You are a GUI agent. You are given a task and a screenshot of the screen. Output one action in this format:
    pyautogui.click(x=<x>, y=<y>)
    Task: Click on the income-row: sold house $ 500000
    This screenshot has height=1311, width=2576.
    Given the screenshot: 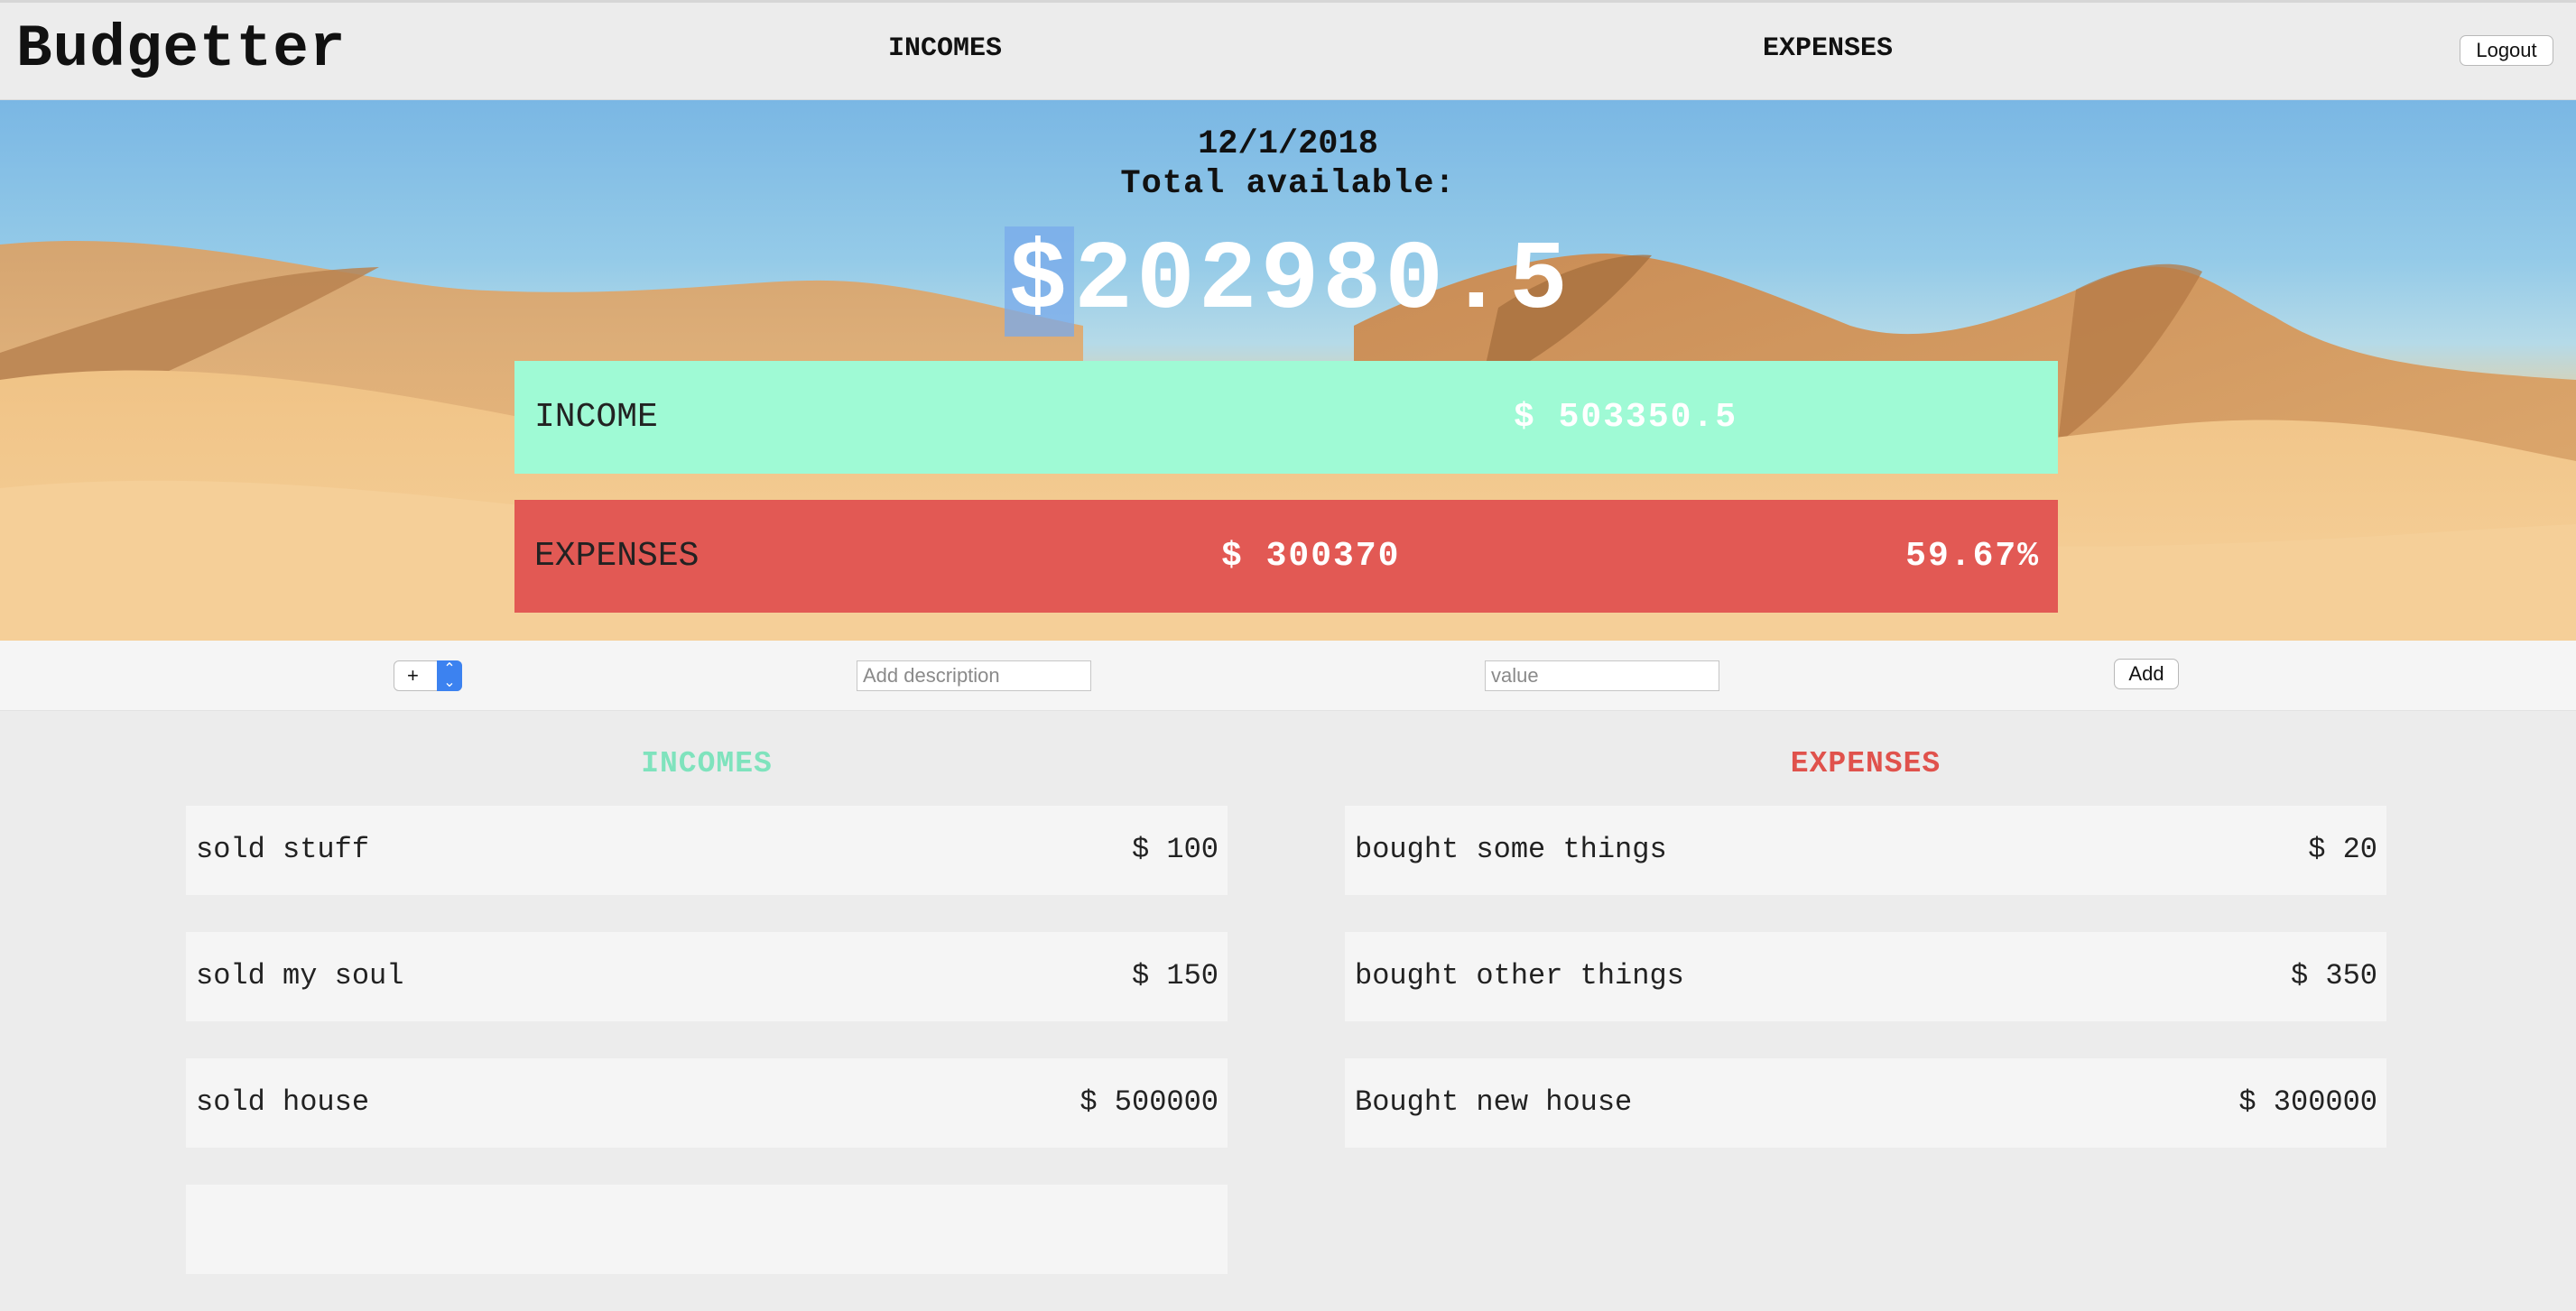 What is the action you would take?
    pyautogui.click(x=707, y=1103)
    